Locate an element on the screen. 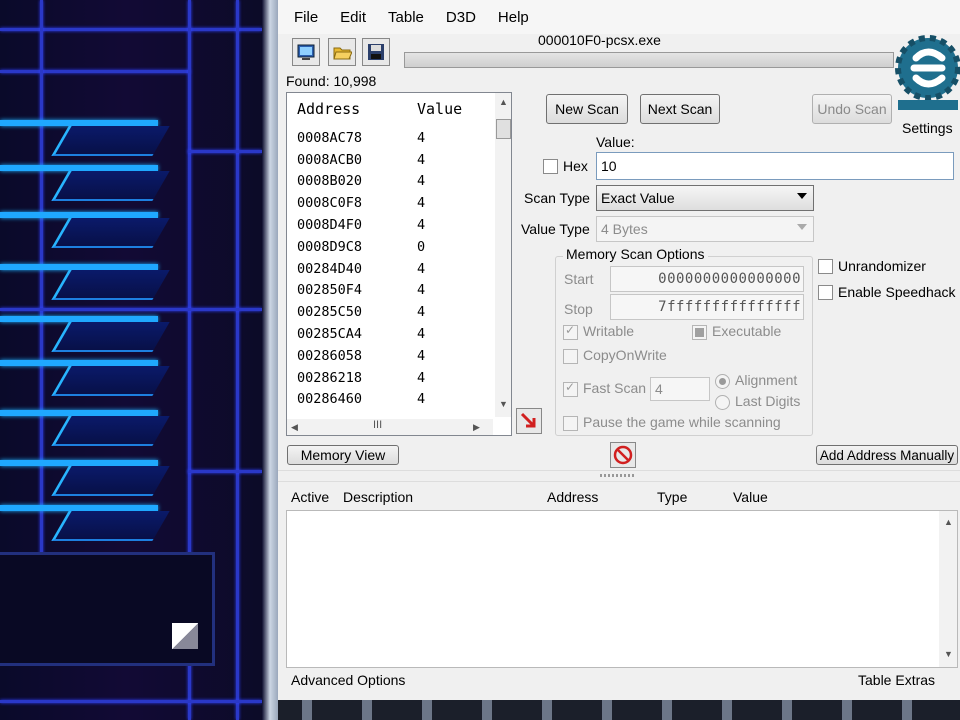 The width and height of the screenshot is (960, 720). menu-edit: Edit is located at coordinates (350, 17).